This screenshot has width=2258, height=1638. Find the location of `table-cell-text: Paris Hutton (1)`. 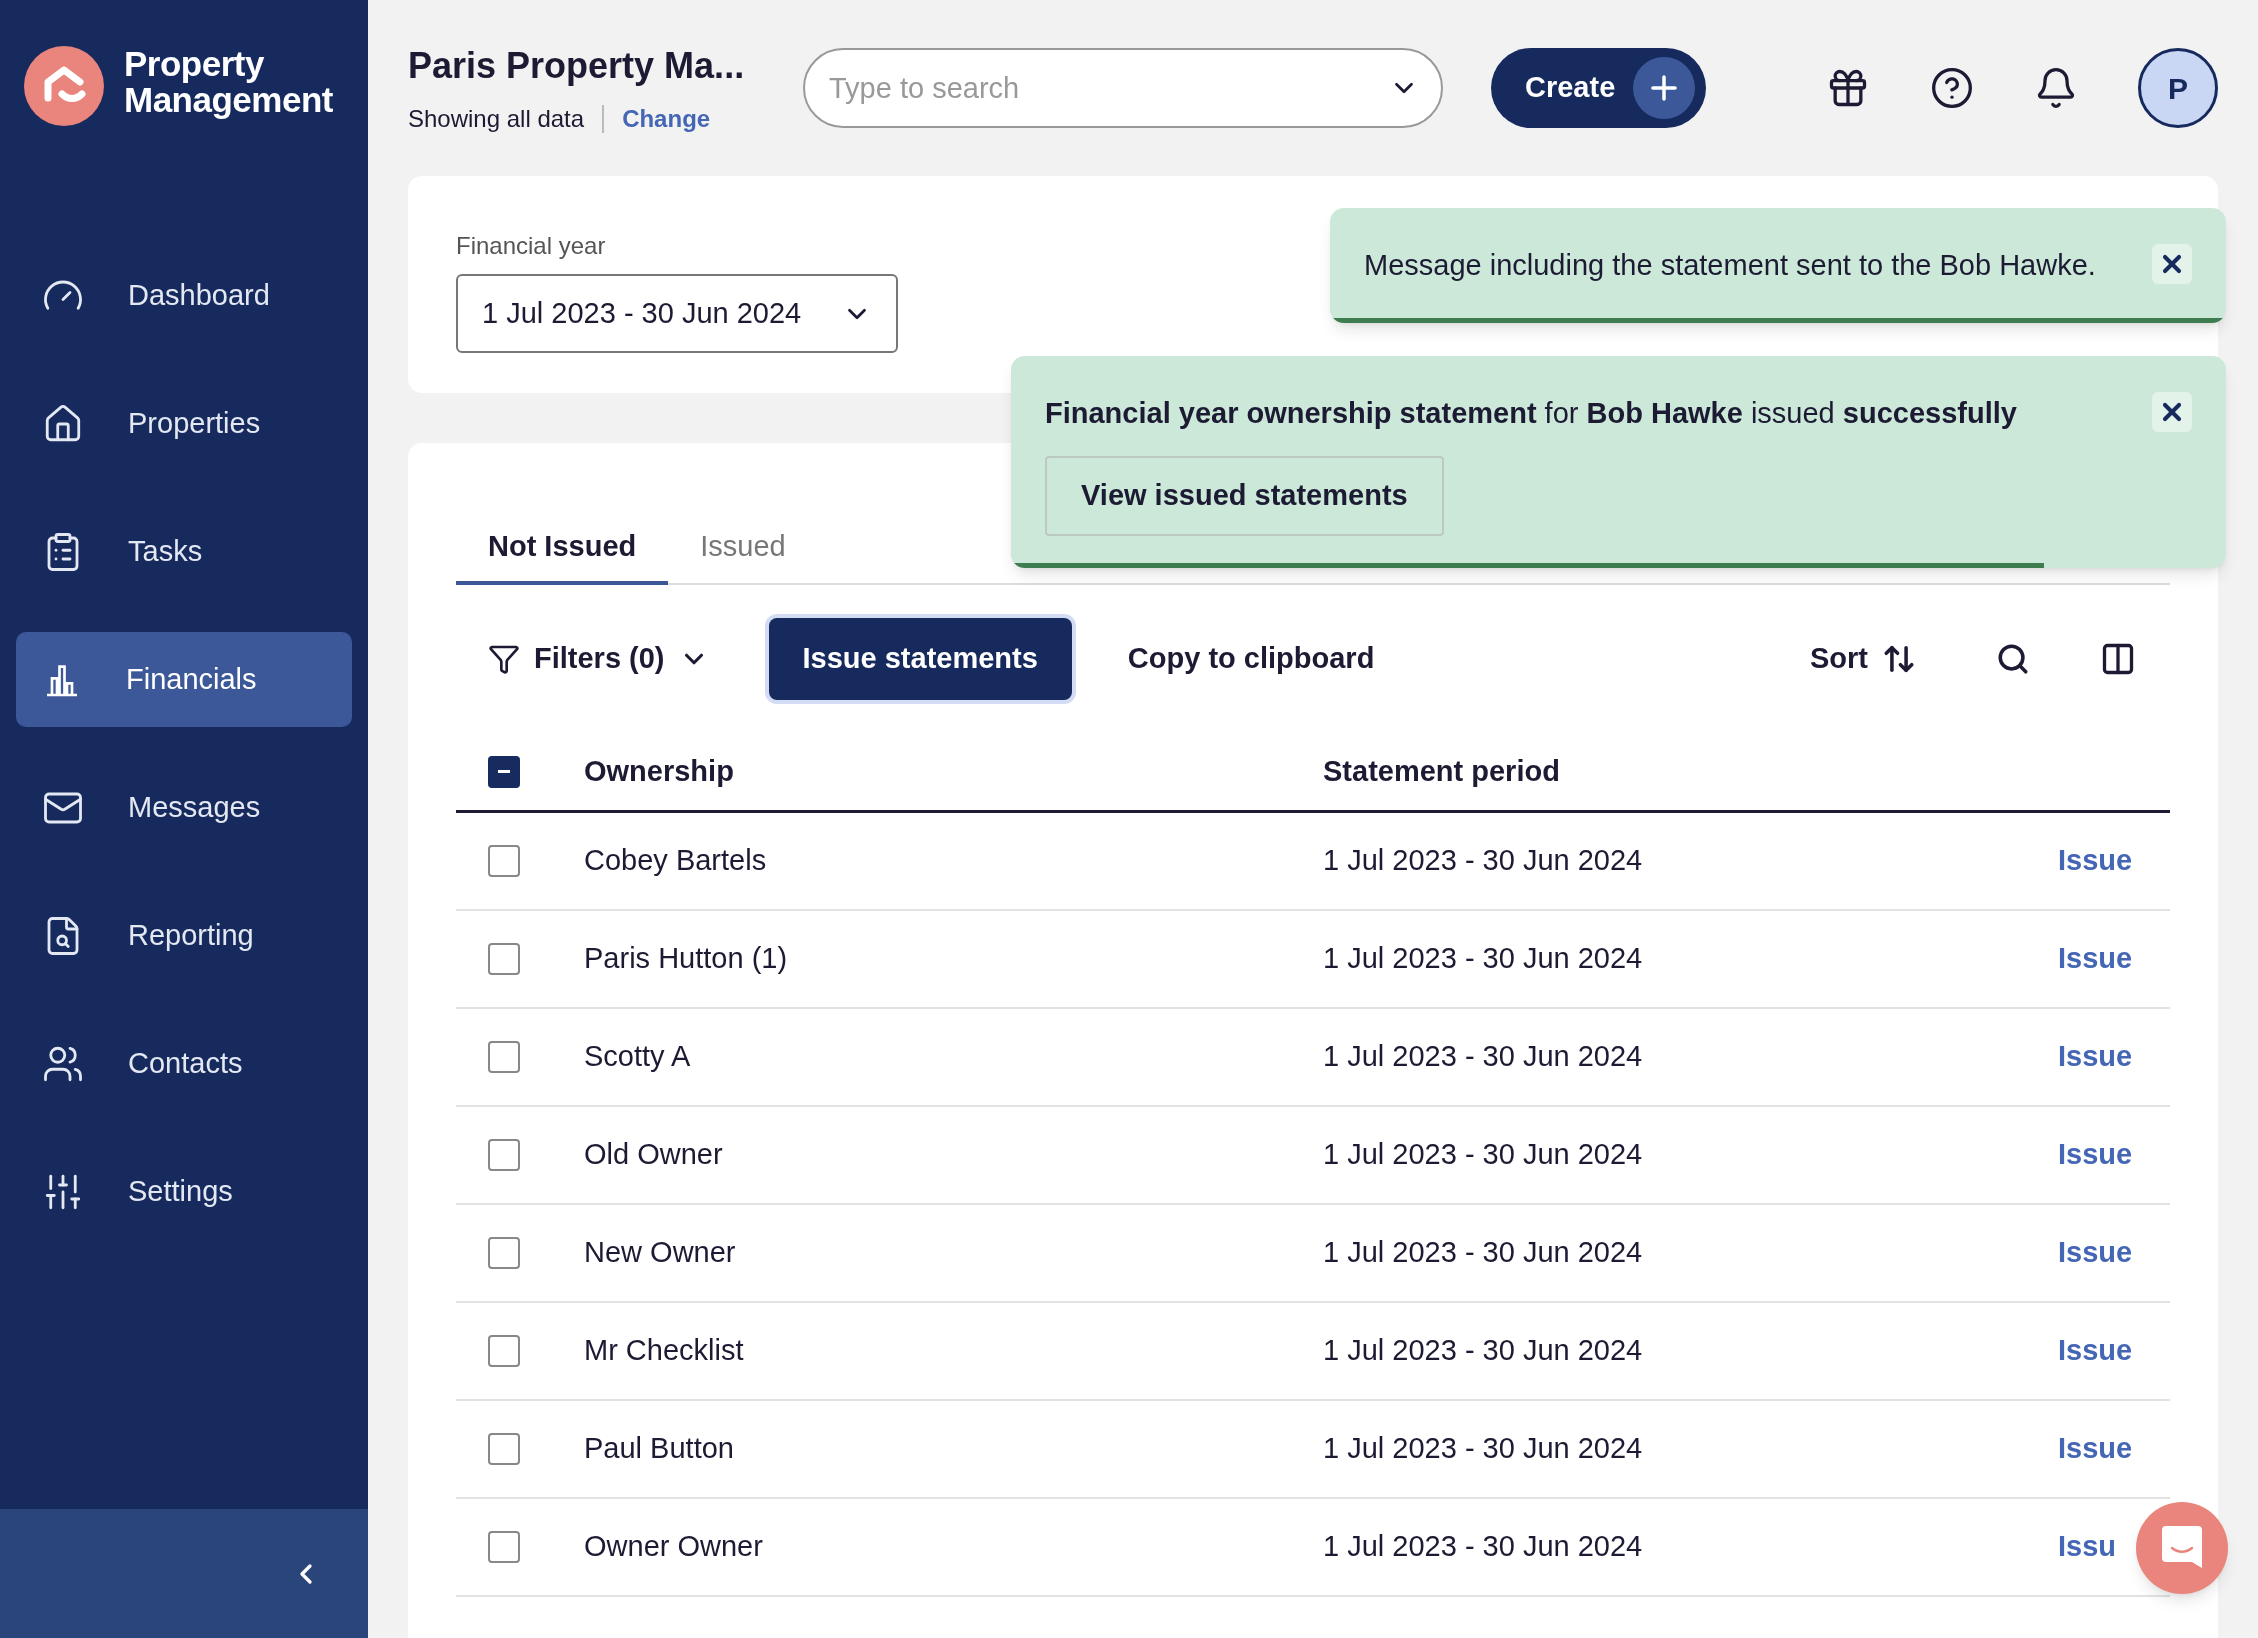

table-cell-text: Paris Hutton (1) is located at coordinates (686, 959).